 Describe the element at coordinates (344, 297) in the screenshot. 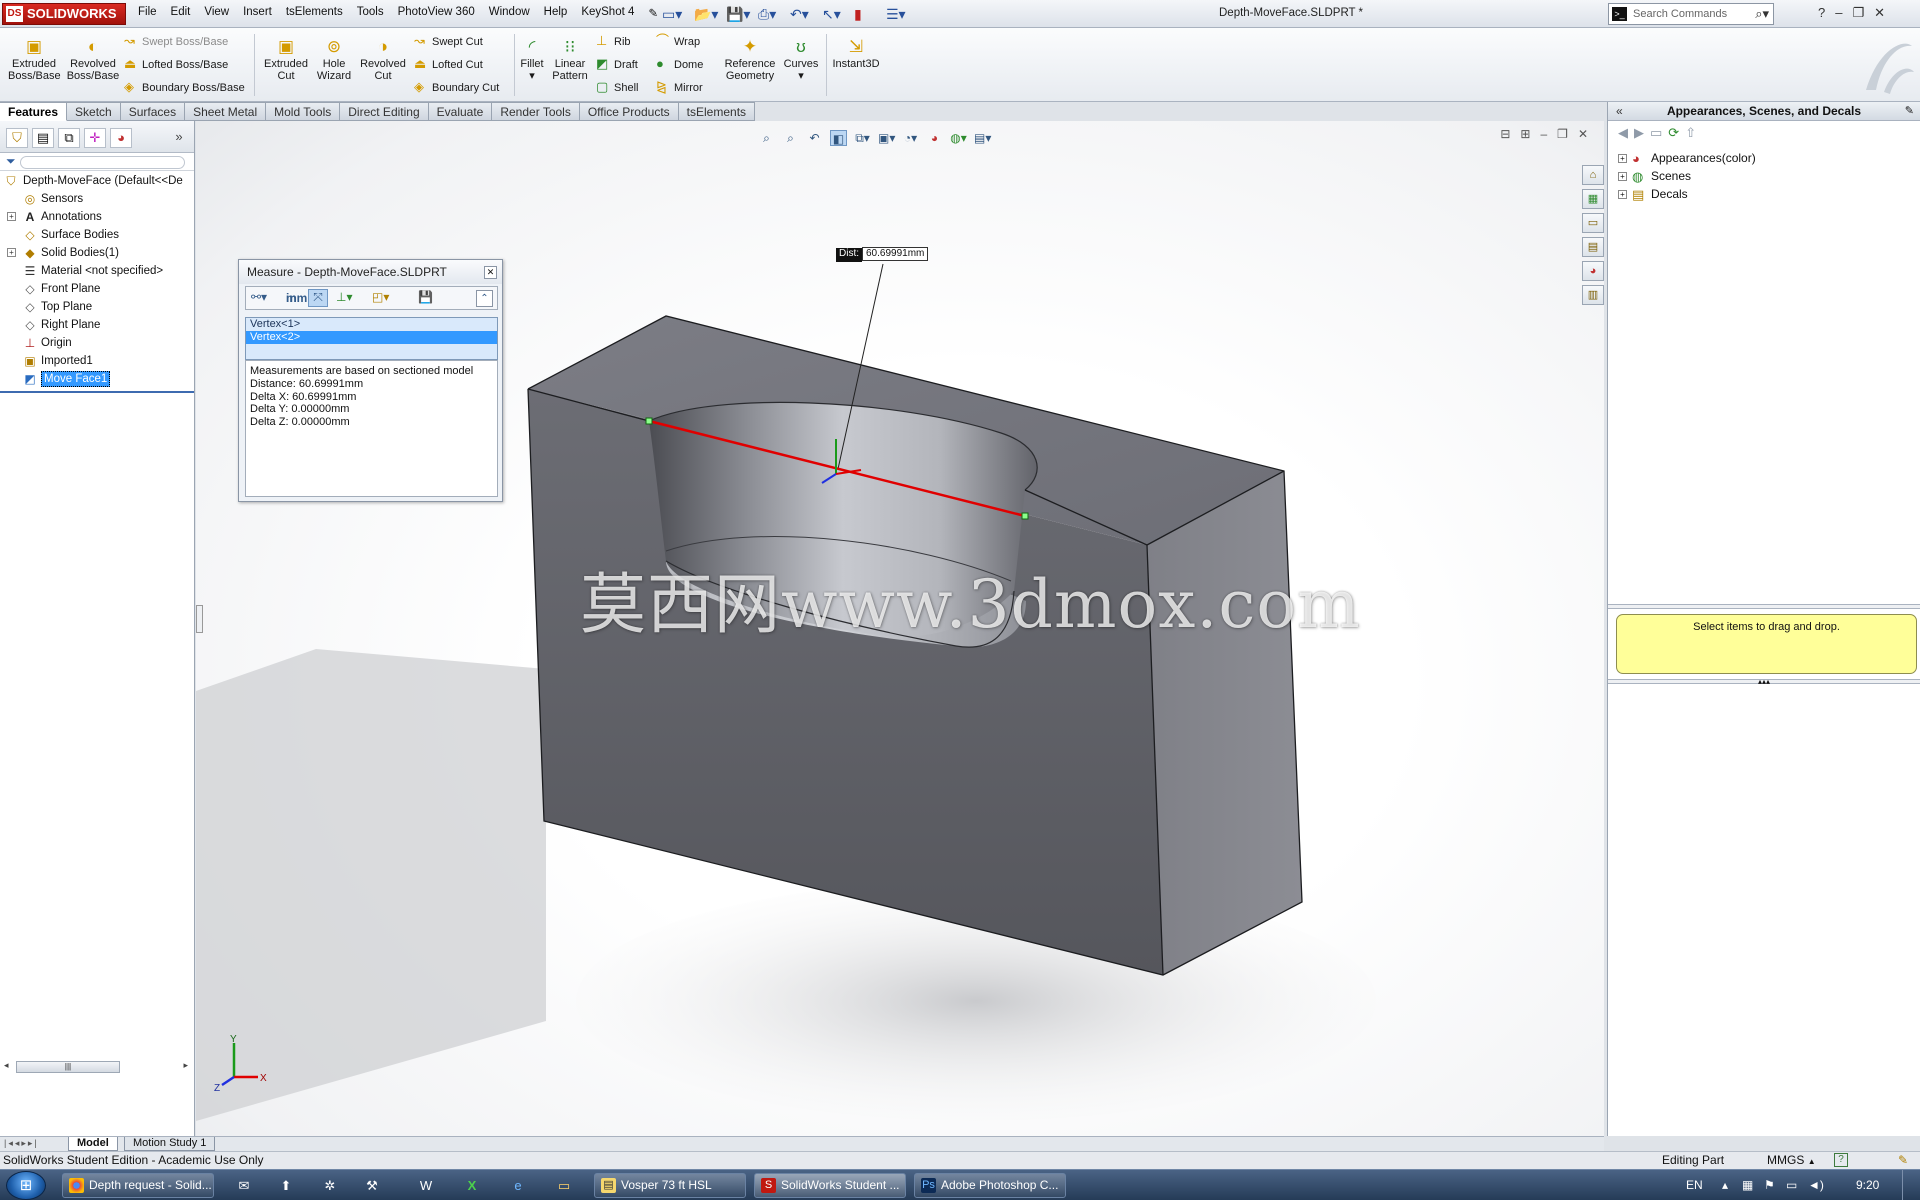

I see `point-to-point-icon: ⊥▾` at that location.